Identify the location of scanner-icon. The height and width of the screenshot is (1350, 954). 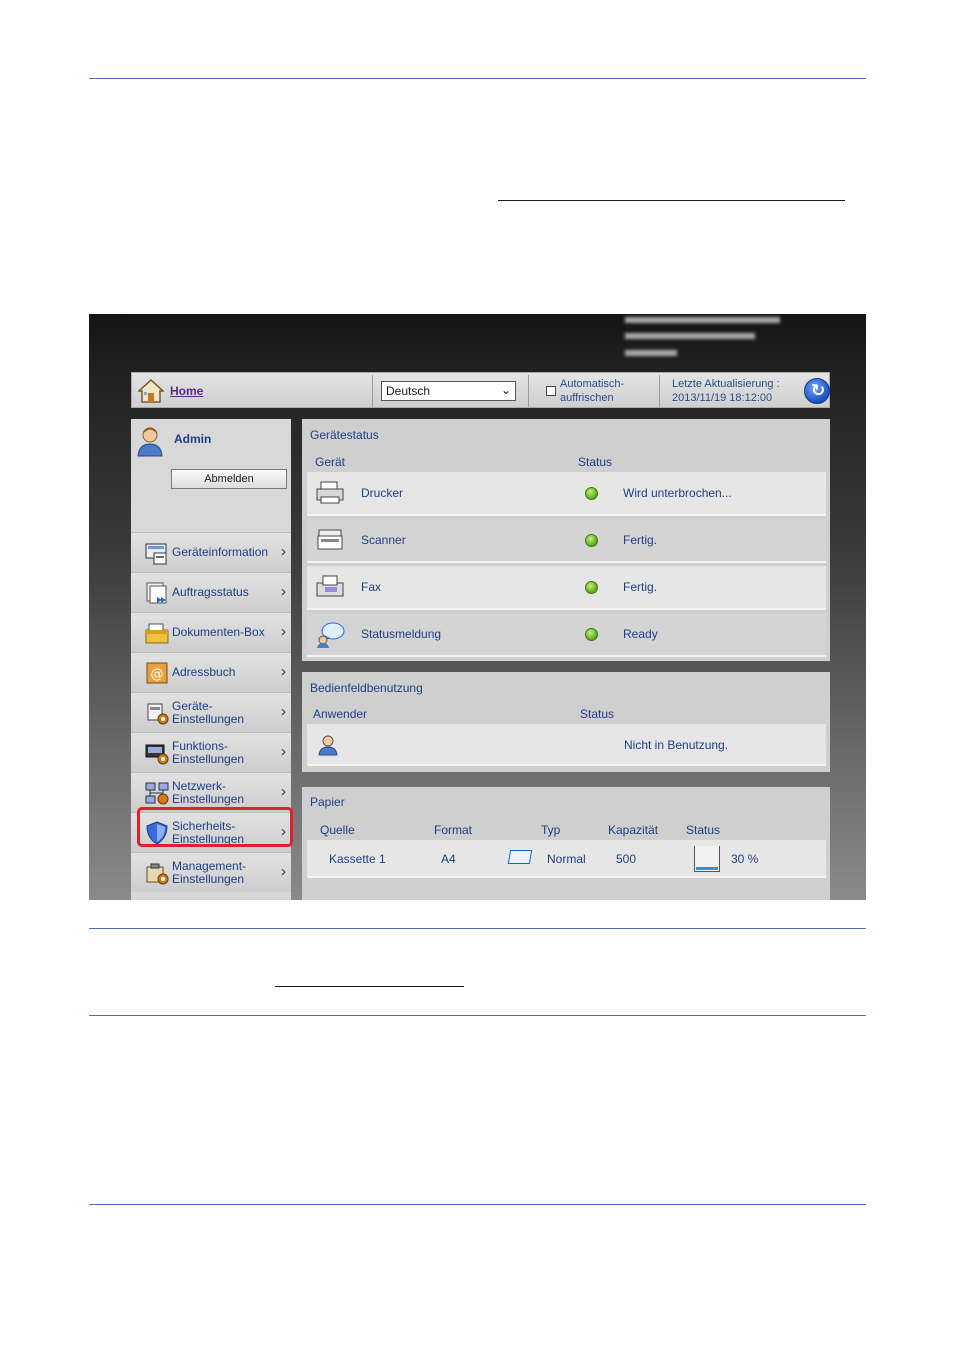
(330, 539).